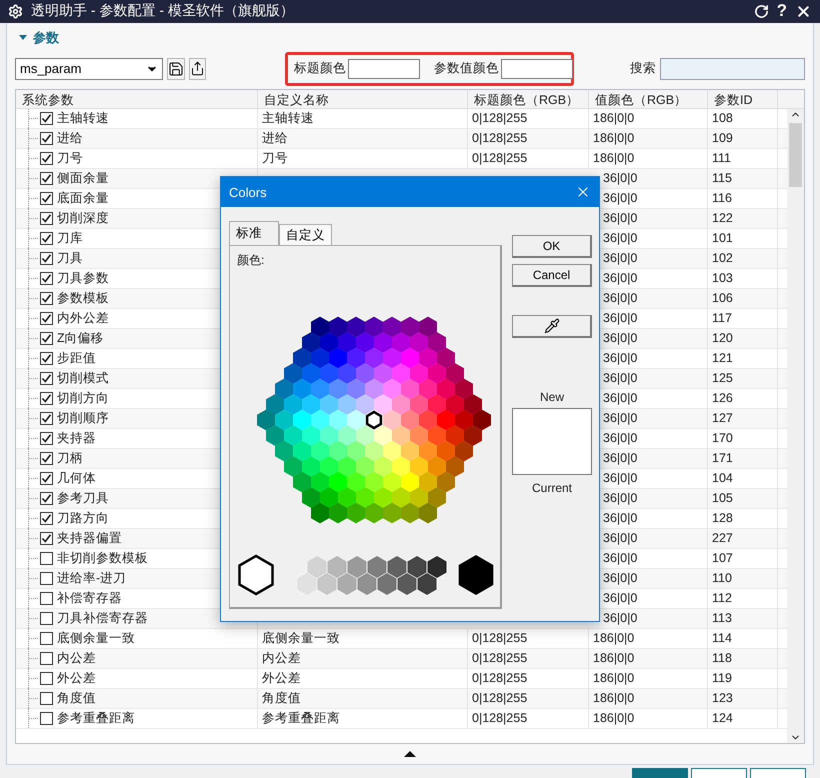 Image resolution: width=820 pixels, height=778 pixels. I want to click on parameter-name: 切削模式, so click(83, 378).